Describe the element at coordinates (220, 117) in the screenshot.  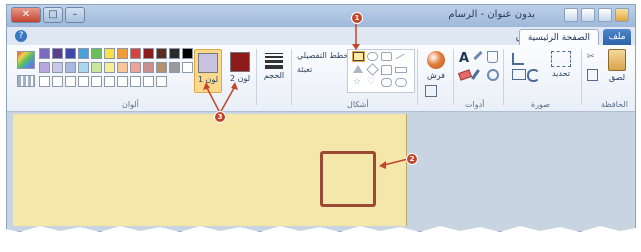
I see `callout-3: 3` at that location.